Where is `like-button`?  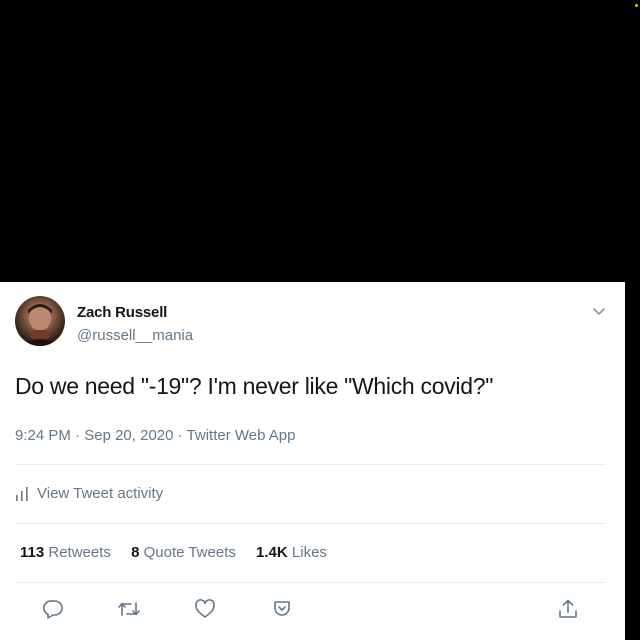 like-button is located at coordinates (205, 609).